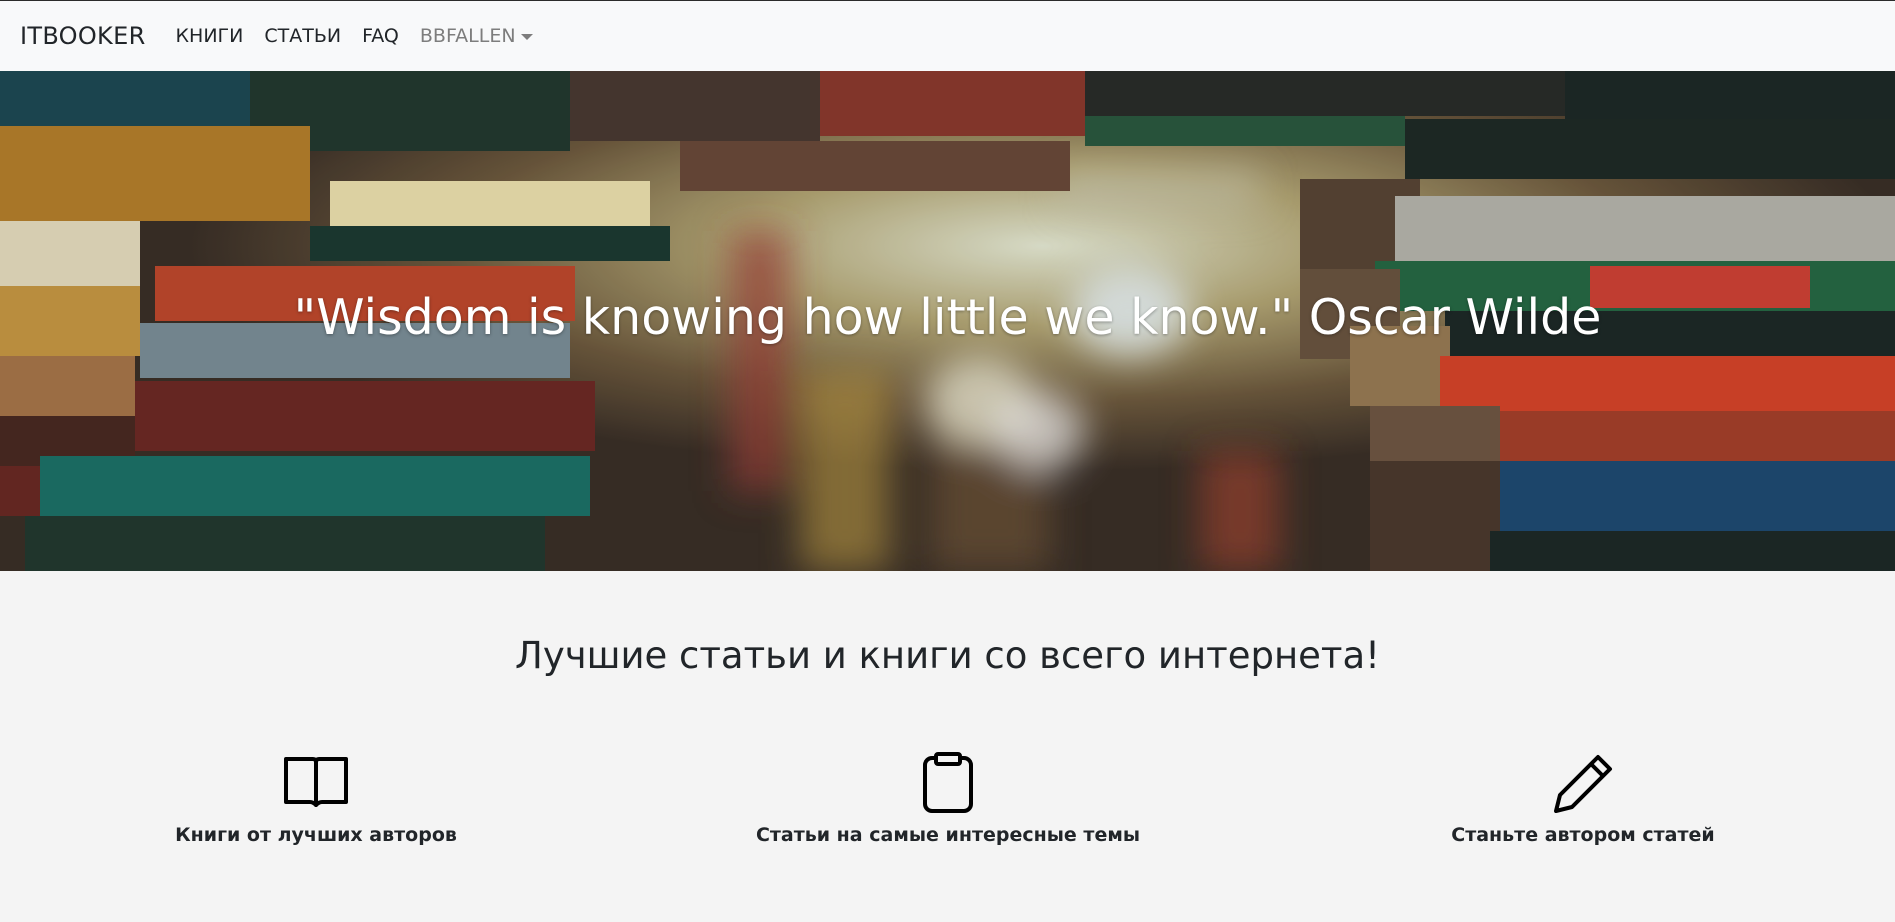 Image resolution: width=1895 pixels, height=922 pixels. What do you see at coordinates (302, 36) in the screenshot?
I see `nav-link-articles: СТАТЬИ` at bounding box center [302, 36].